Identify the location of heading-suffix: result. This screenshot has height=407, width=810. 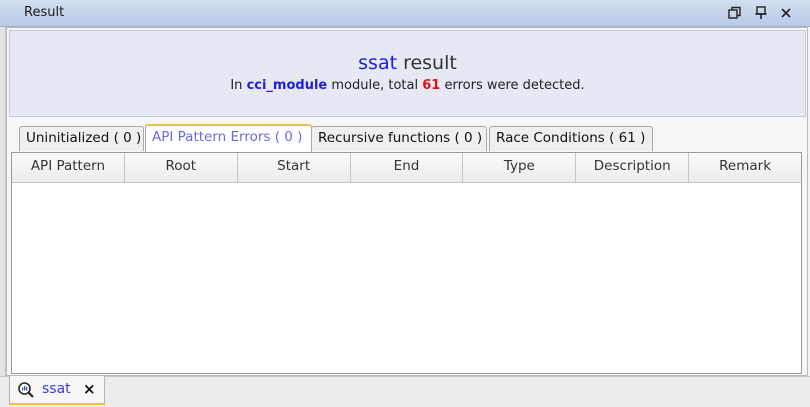
(430, 63).